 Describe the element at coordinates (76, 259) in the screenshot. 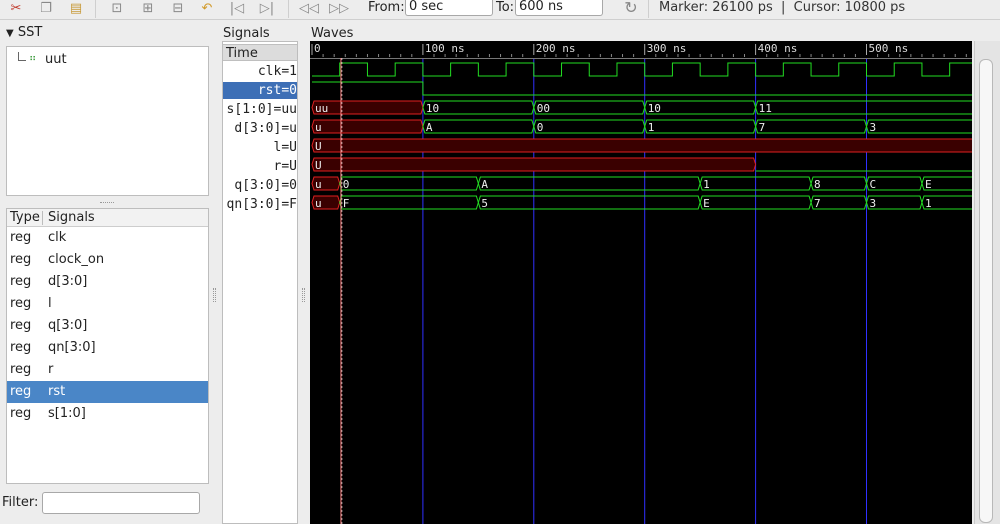

I see `row-signal: clock_on` at that location.